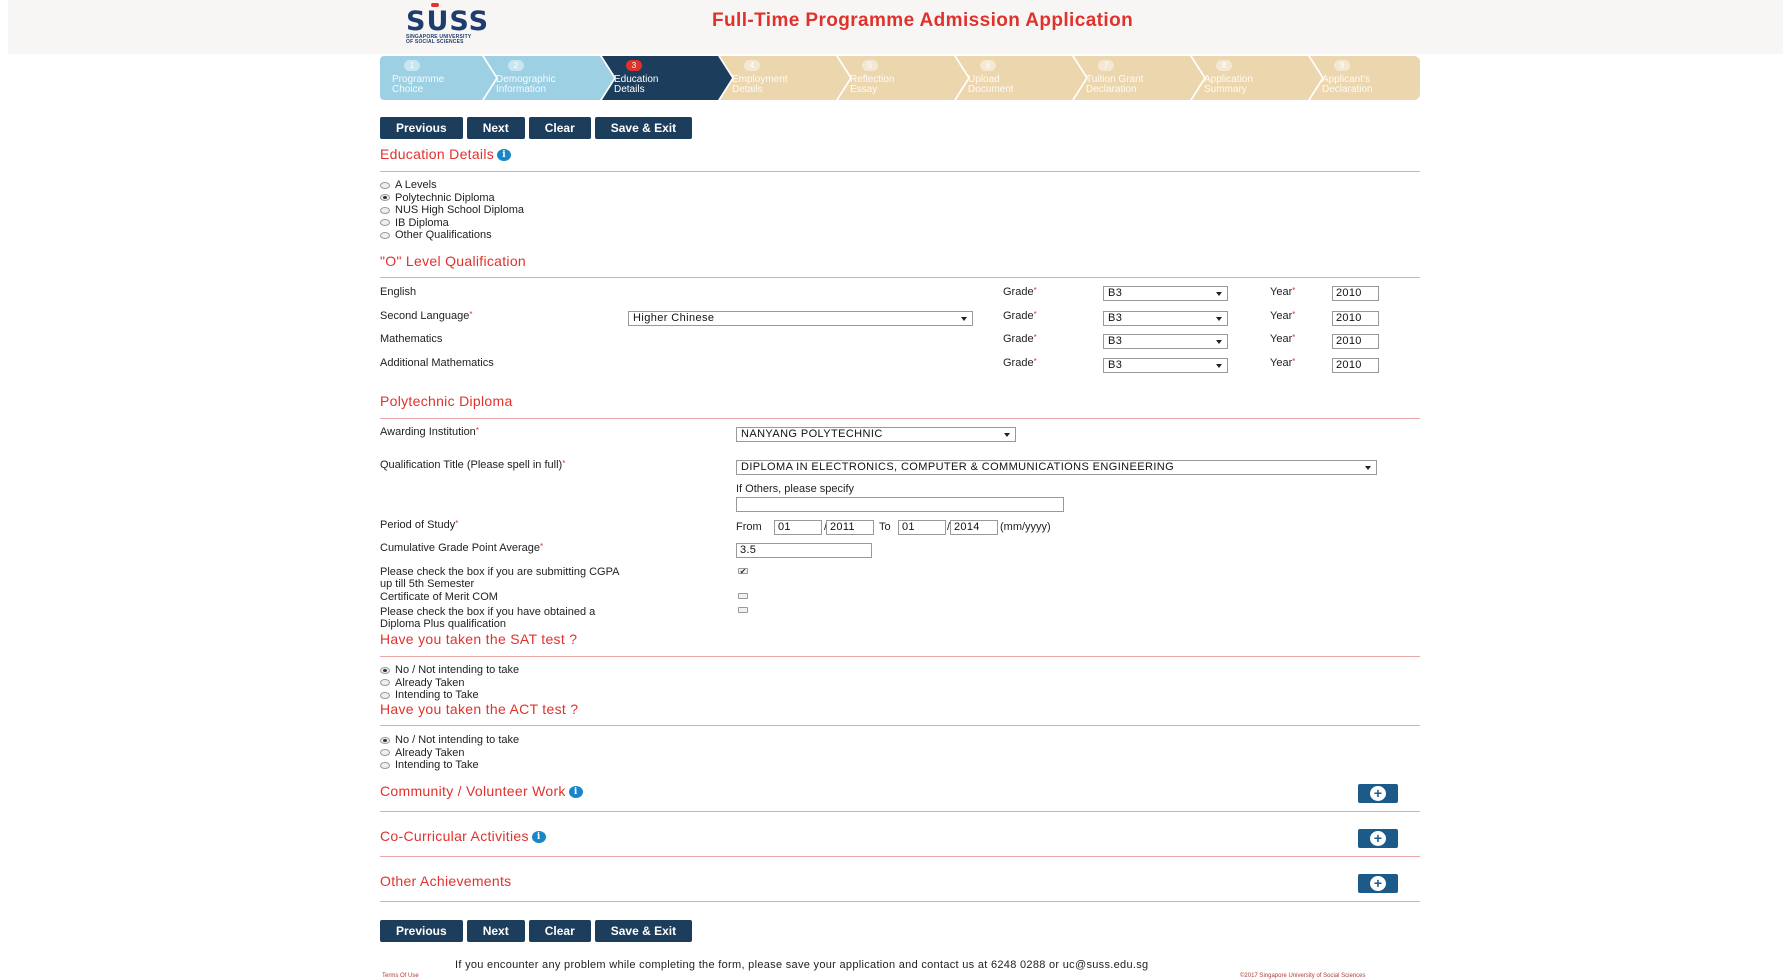 Image resolution: width=1783 pixels, height=980 pixels. What do you see at coordinates (795, 489) in the screenshot?
I see `others-specify-label: If Others, please specify` at bounding box center [795, 489].